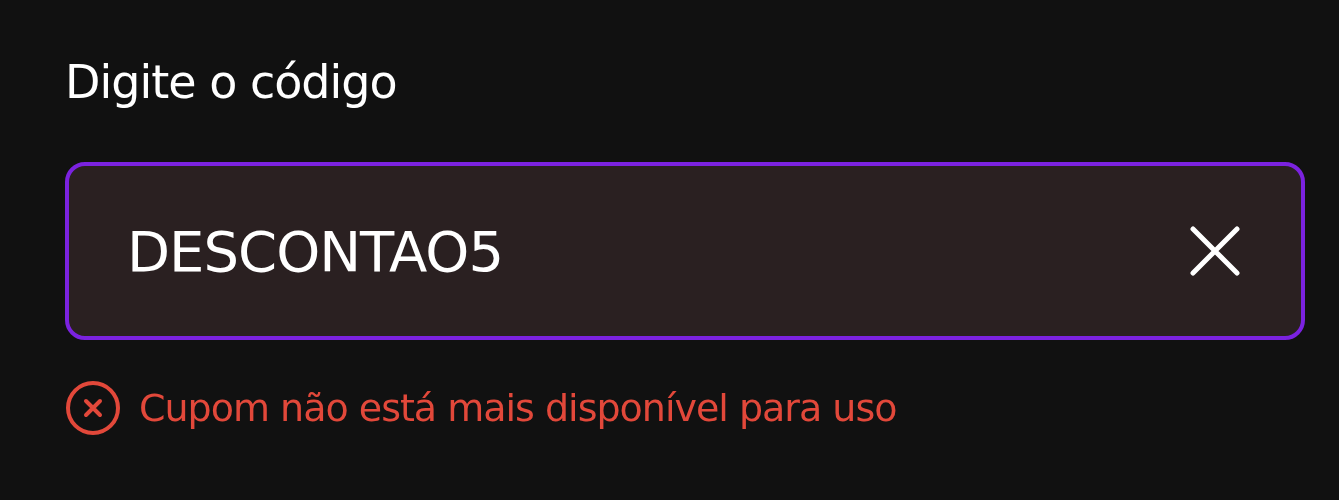  I want to click on field-label: Digite o código, so click(231, 82).